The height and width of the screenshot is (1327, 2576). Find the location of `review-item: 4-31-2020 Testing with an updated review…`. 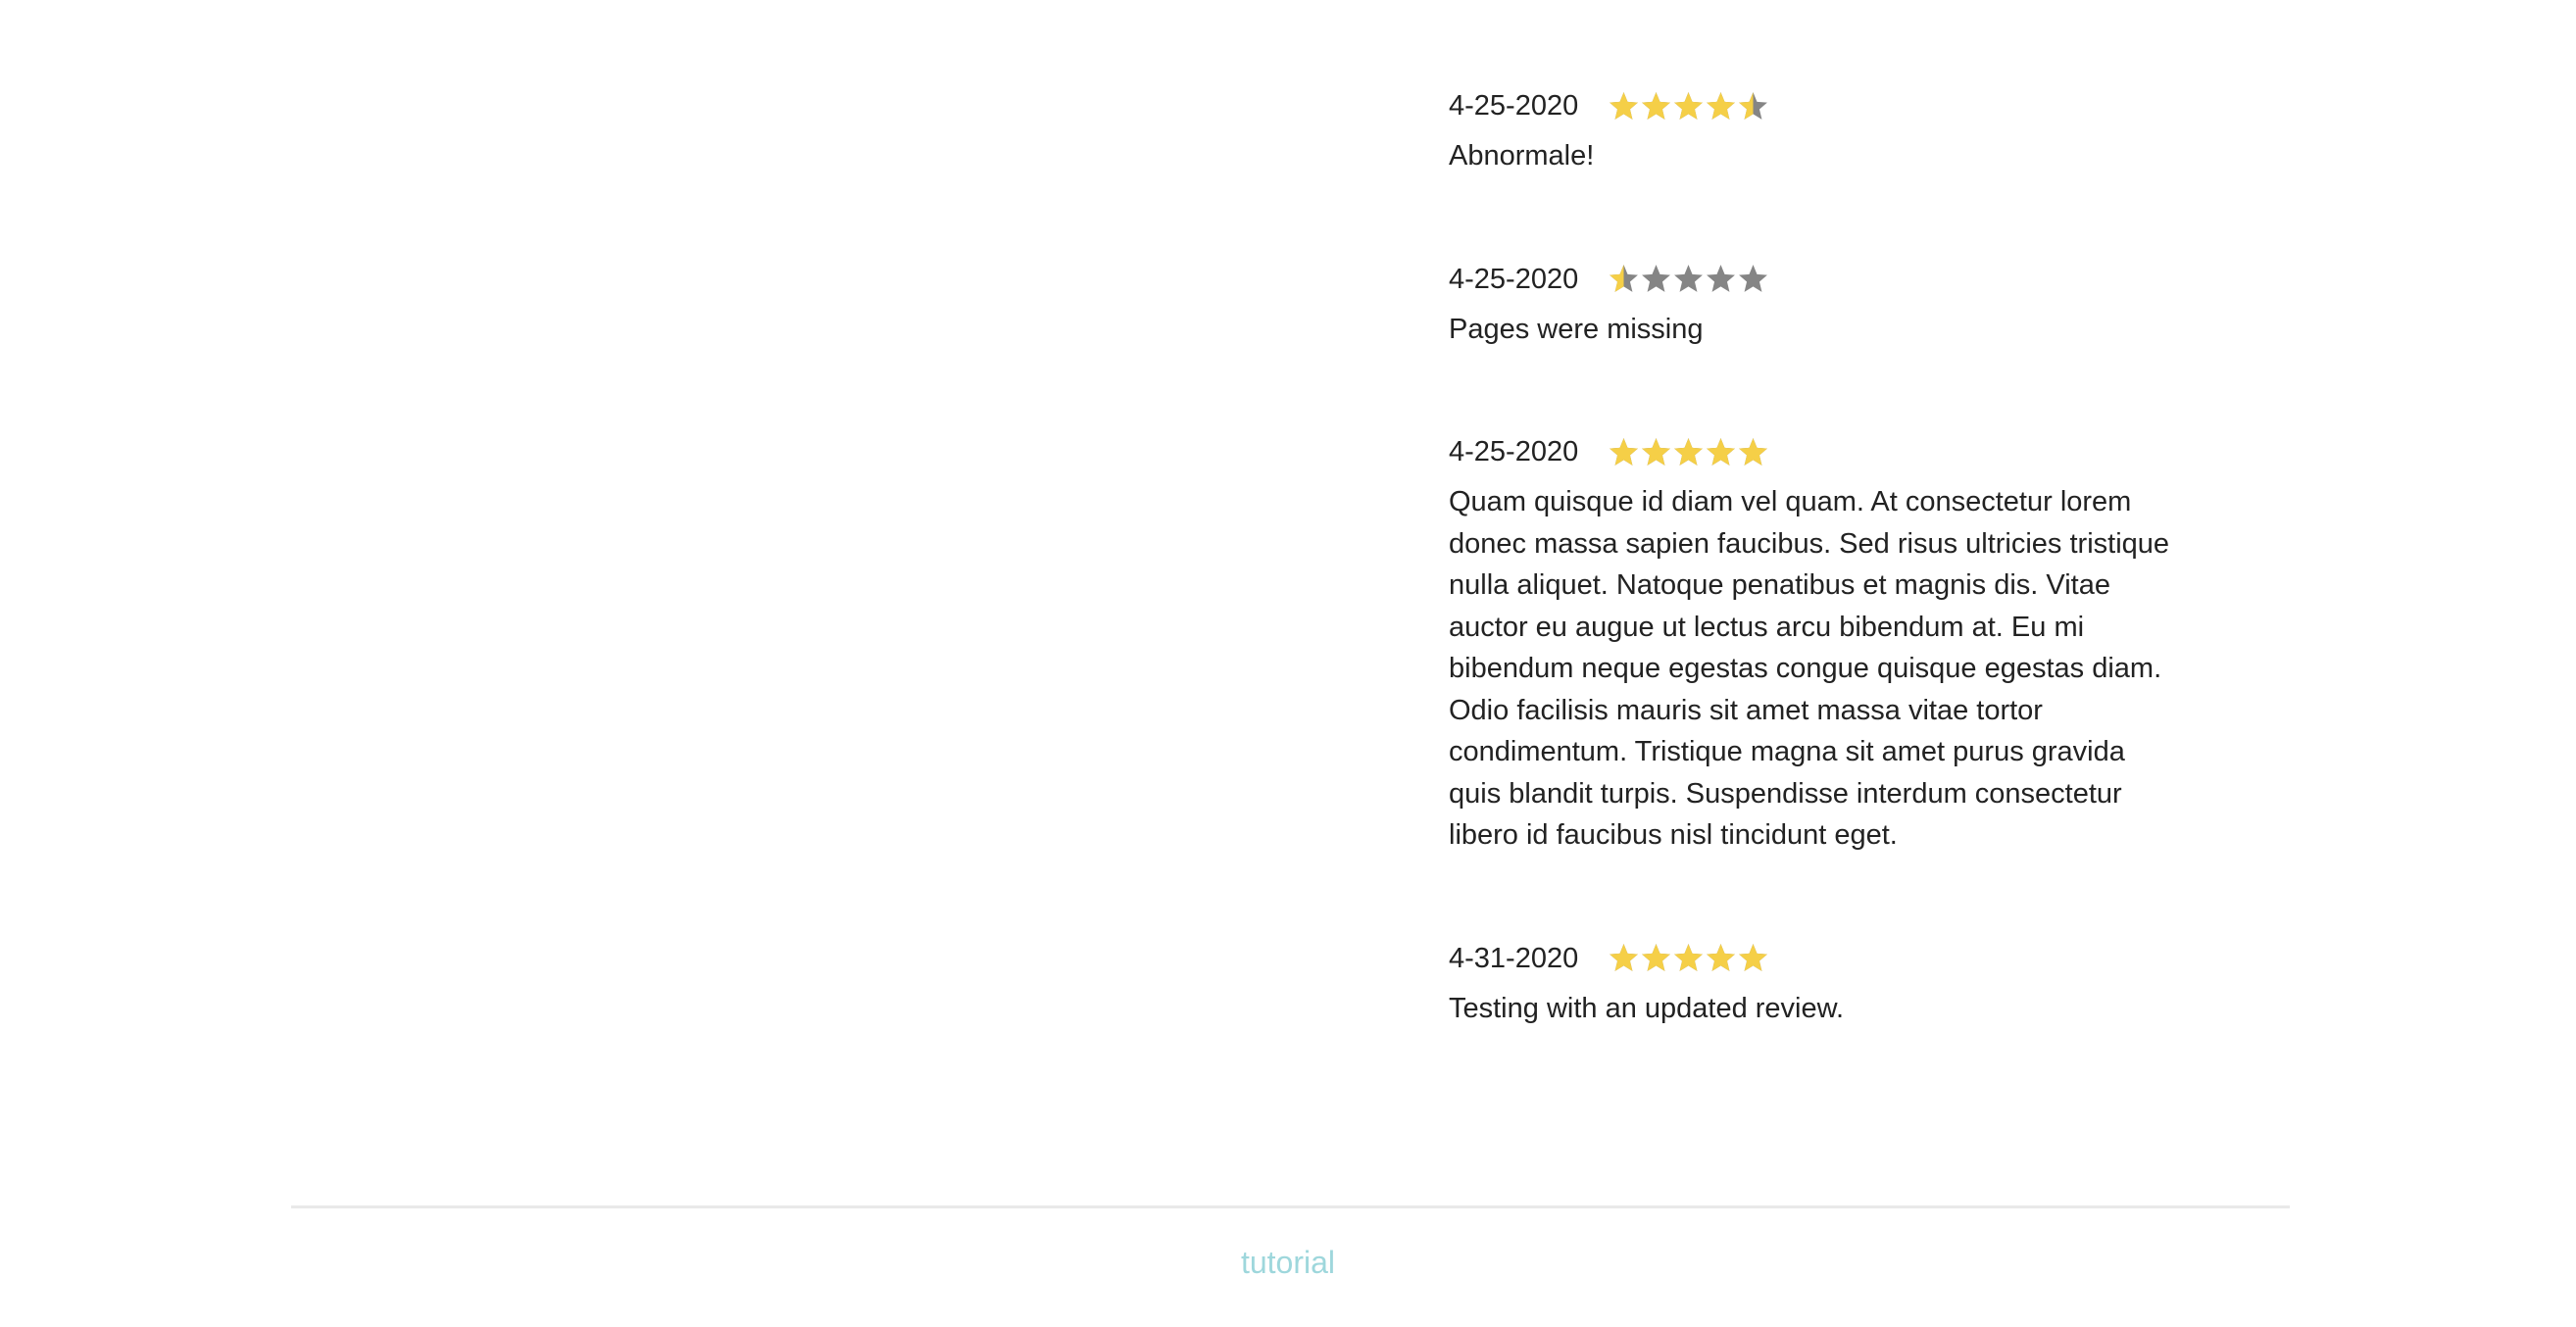

review-item: 4-31-2020 Testing with an updated review… is located at coordinates (1821, 983).